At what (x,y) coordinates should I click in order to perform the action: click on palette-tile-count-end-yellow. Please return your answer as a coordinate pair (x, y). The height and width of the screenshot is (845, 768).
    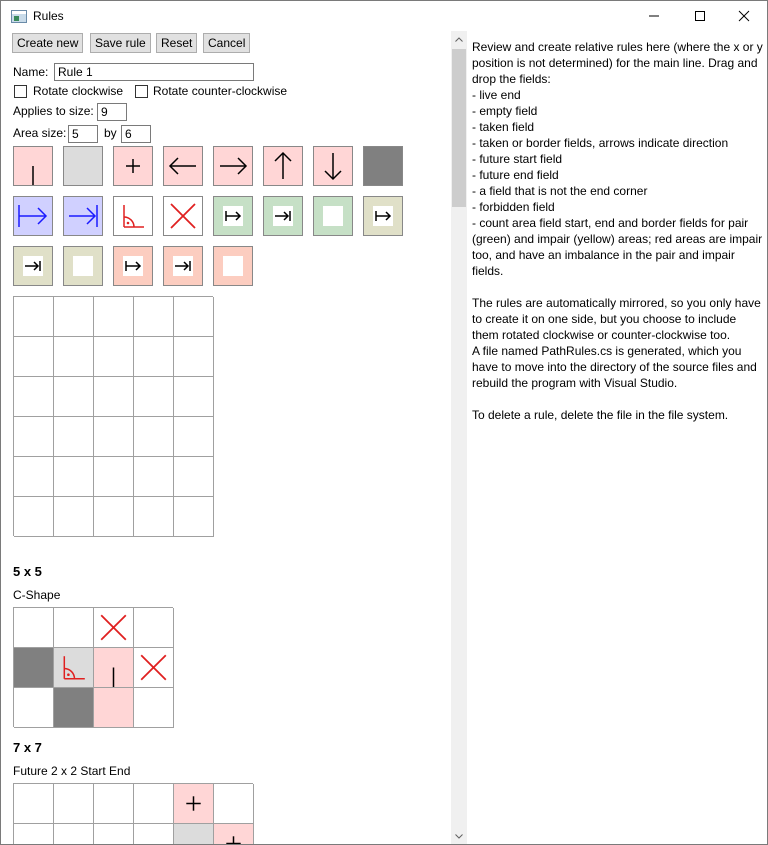
    Looking at the image, I should click on (33, 266).